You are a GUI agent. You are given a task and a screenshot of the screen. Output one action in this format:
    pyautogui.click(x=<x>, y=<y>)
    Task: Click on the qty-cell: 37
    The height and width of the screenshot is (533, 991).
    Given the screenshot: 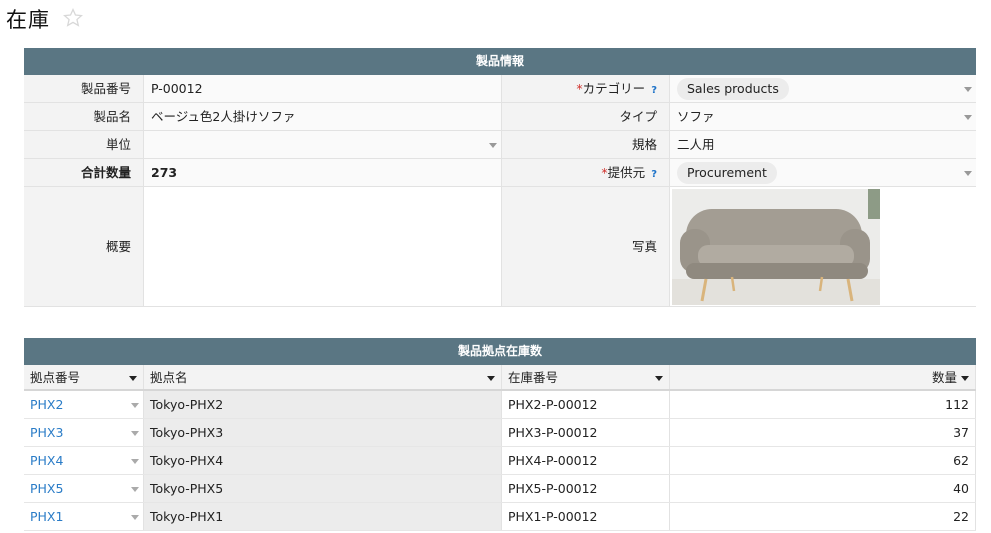 What is the action you would take?
    pyautogui.click(x=823, y=432)
    